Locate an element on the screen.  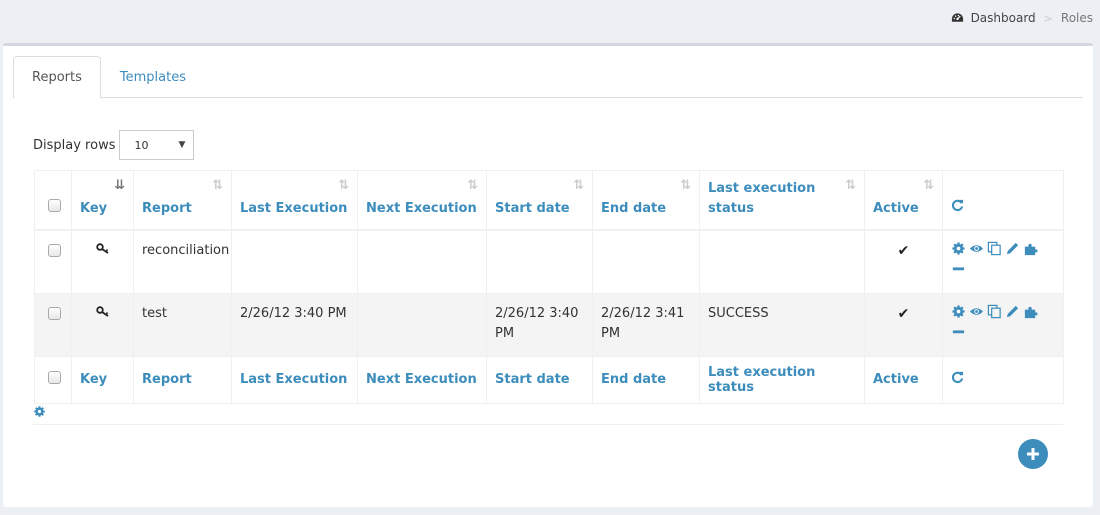
column-header-next-execution: ⇅ Next Execution is located at coordinates (422, 200).